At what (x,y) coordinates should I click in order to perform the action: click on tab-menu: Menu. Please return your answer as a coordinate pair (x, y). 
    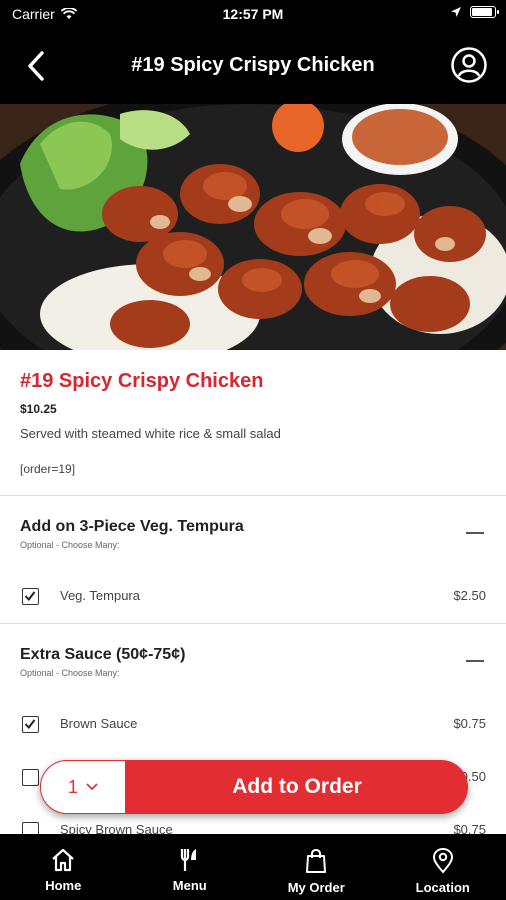
    Looking at the image, I should click on (190, 867).